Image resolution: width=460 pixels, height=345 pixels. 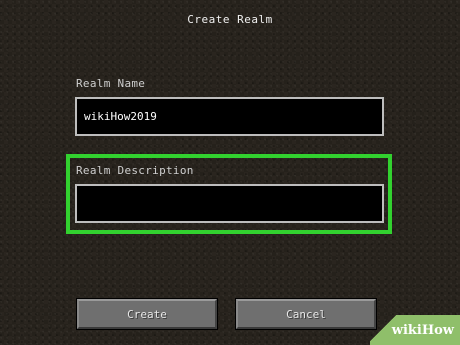 What do you see at coordinates (111, 83) in the screenshot?
I see `realm-name-label: Realm Name` at bounding box center [111, 83].